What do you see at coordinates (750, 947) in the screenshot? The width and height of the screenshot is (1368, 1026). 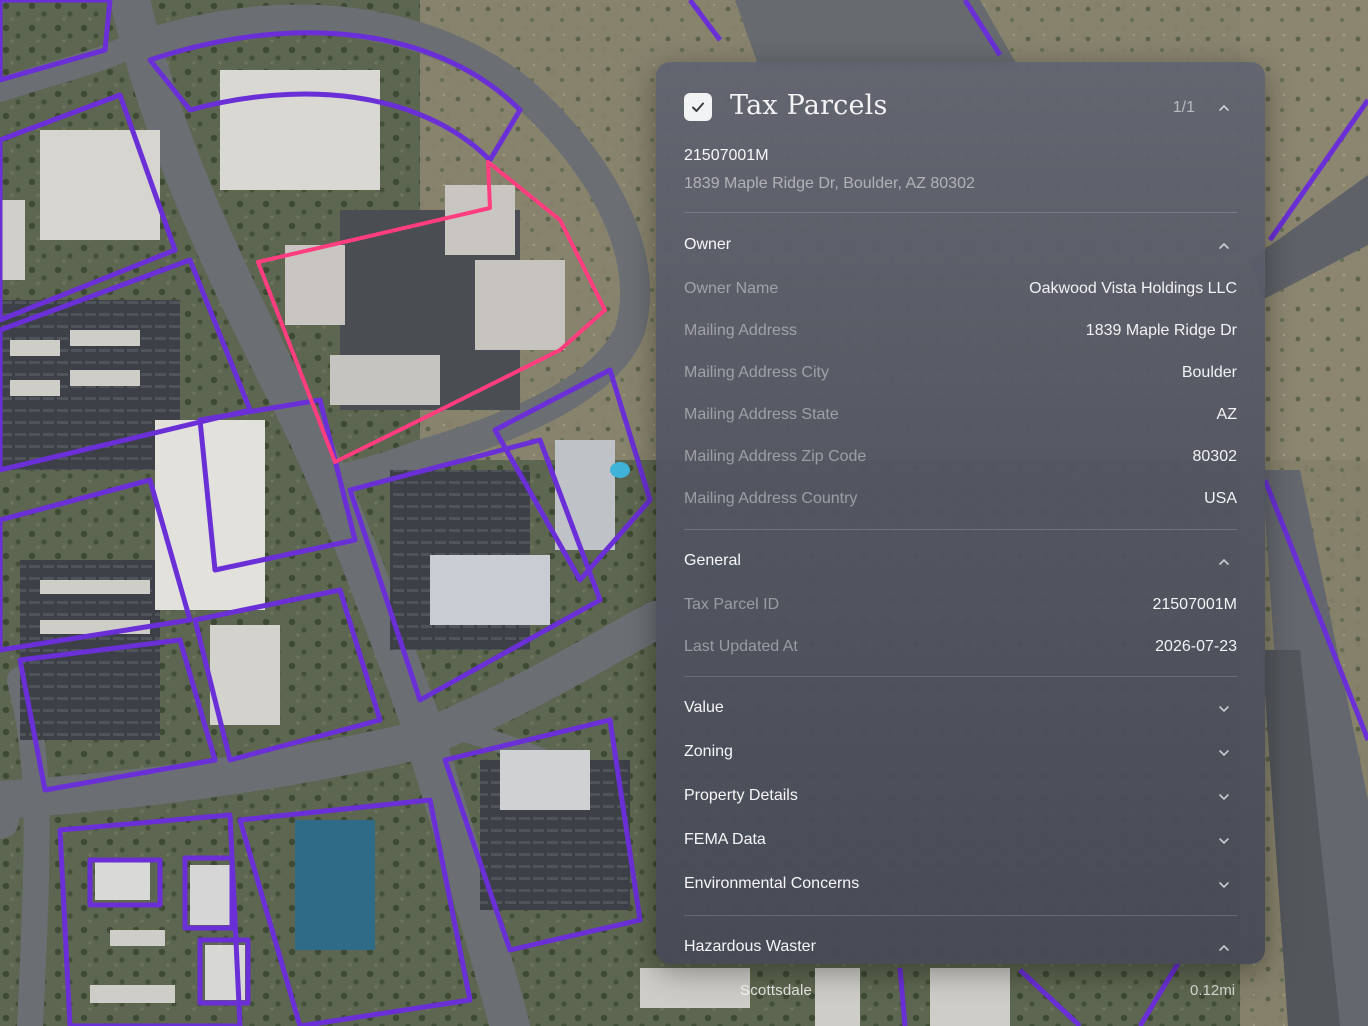 I see `section-hazardous-waste-title: Hazardous Waster` at bounding box center [750, 947].